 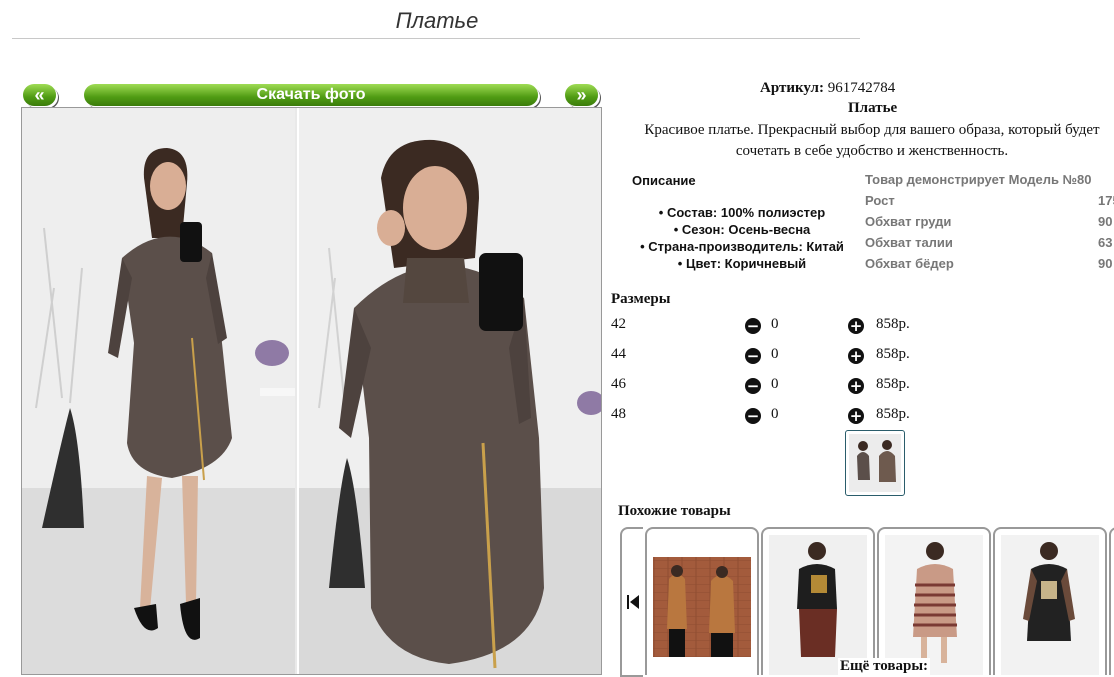 I want to click on sizes-title: Размеры, so click(x=641, y=299).